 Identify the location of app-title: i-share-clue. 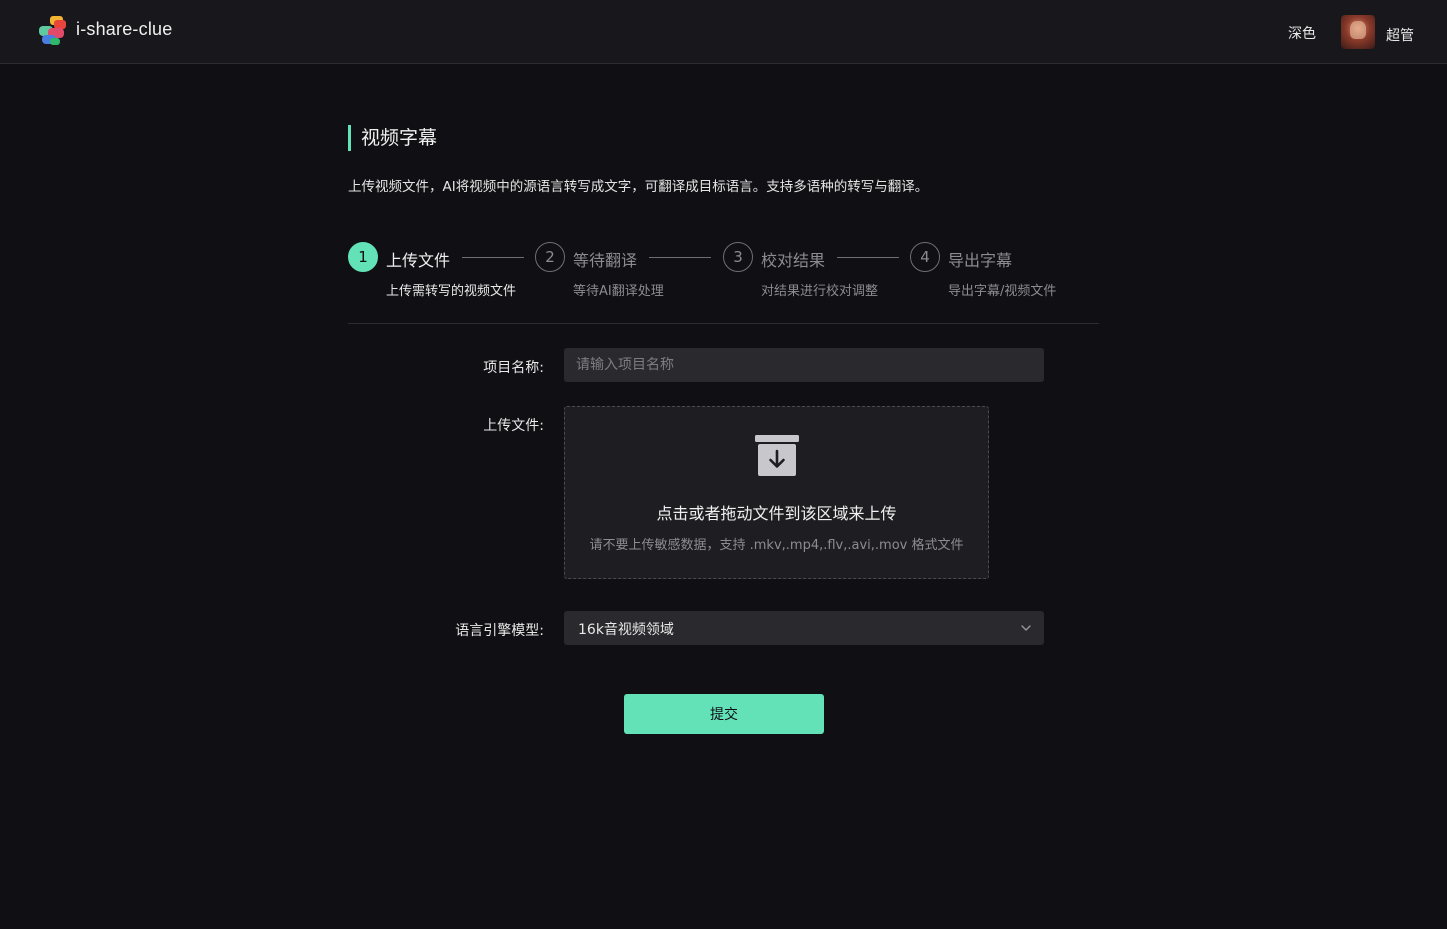
(124, 29).